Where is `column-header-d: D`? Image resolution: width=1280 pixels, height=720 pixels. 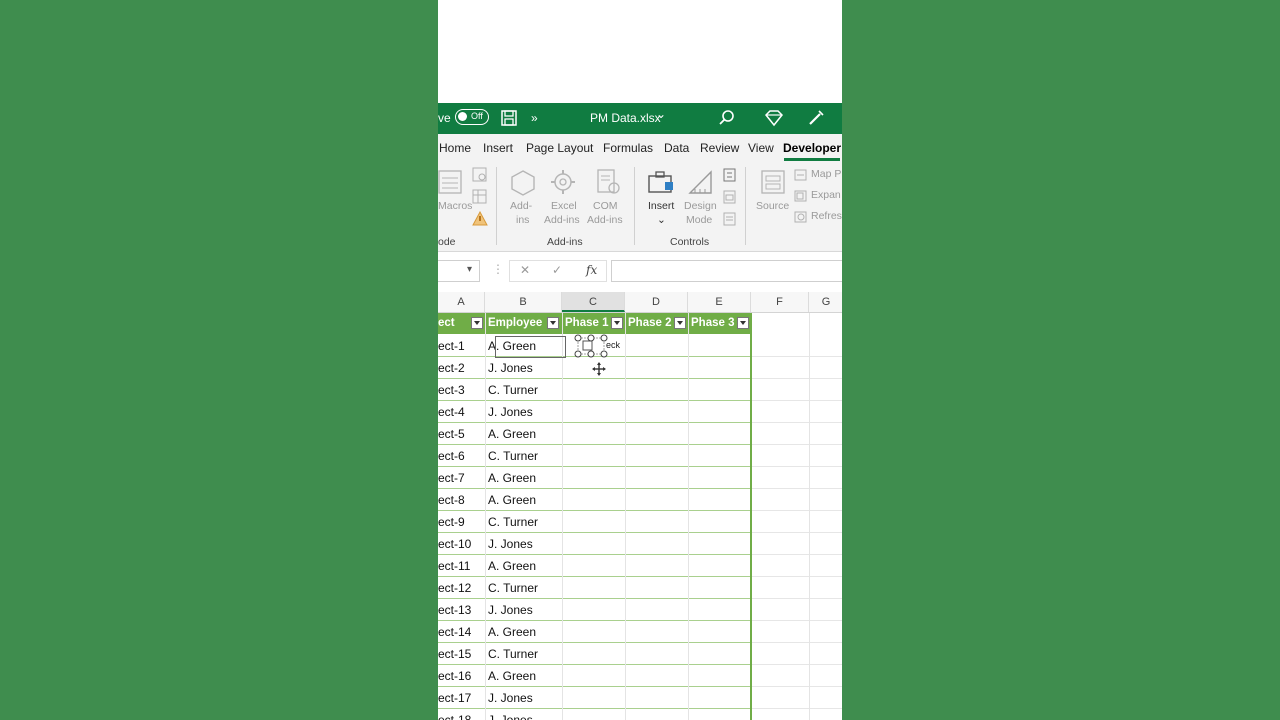
column-header-d: D is located at coordinates (656, 302).